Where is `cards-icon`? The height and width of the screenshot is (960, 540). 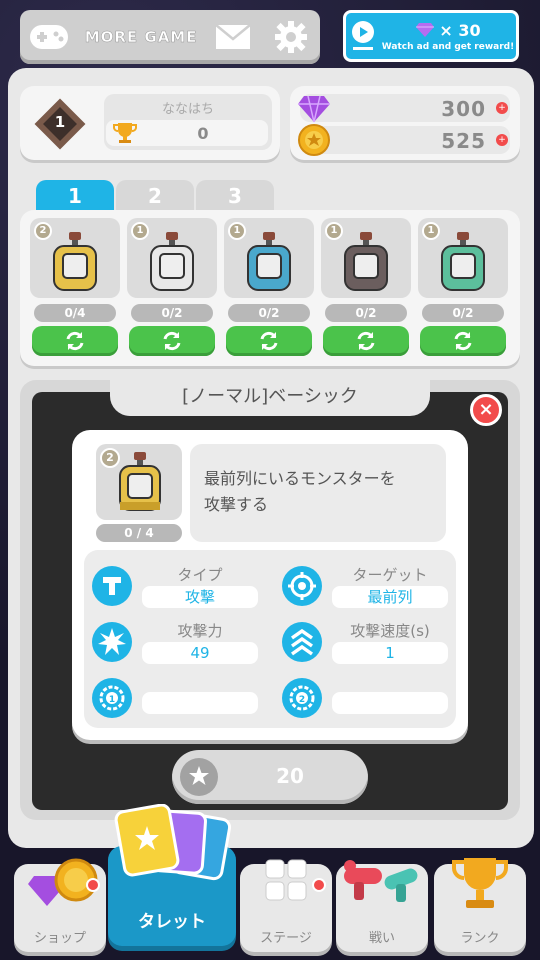
cards-icon is located at coordinates (173, 842).